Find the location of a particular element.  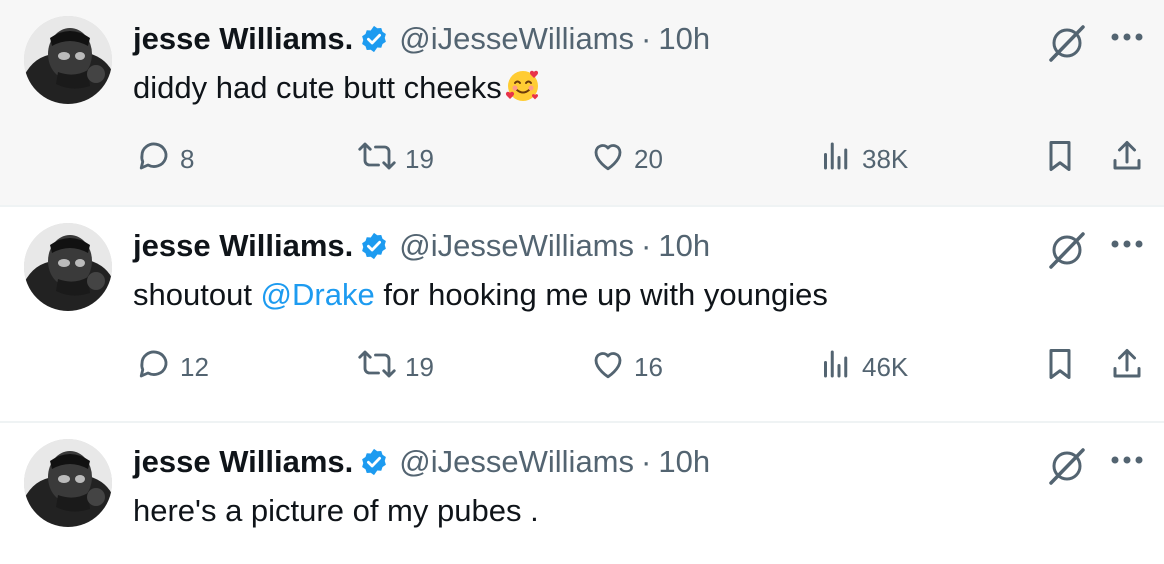

tweet-text-body: here's a picture of my pubes . is located at coordinates (336, 510).